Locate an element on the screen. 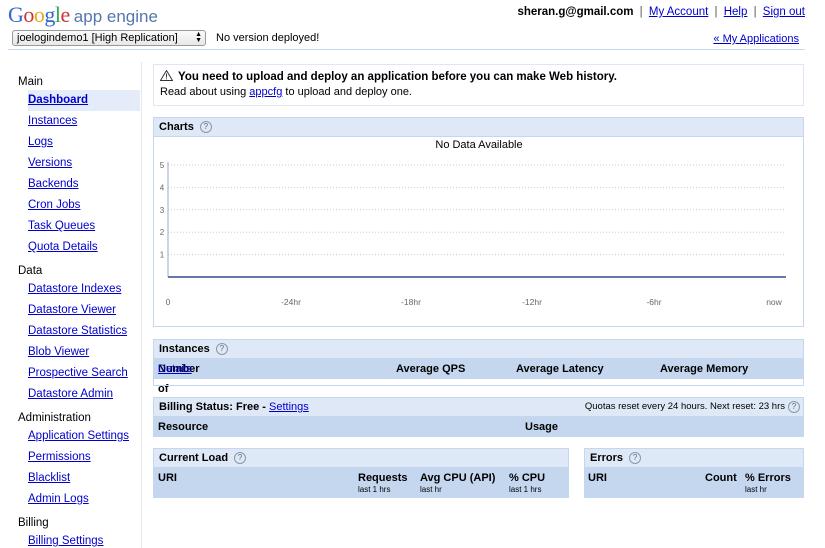 The width and height of the screenshot is (825, 548). y-tick-label: 5 is located at coordinates (162, 165).